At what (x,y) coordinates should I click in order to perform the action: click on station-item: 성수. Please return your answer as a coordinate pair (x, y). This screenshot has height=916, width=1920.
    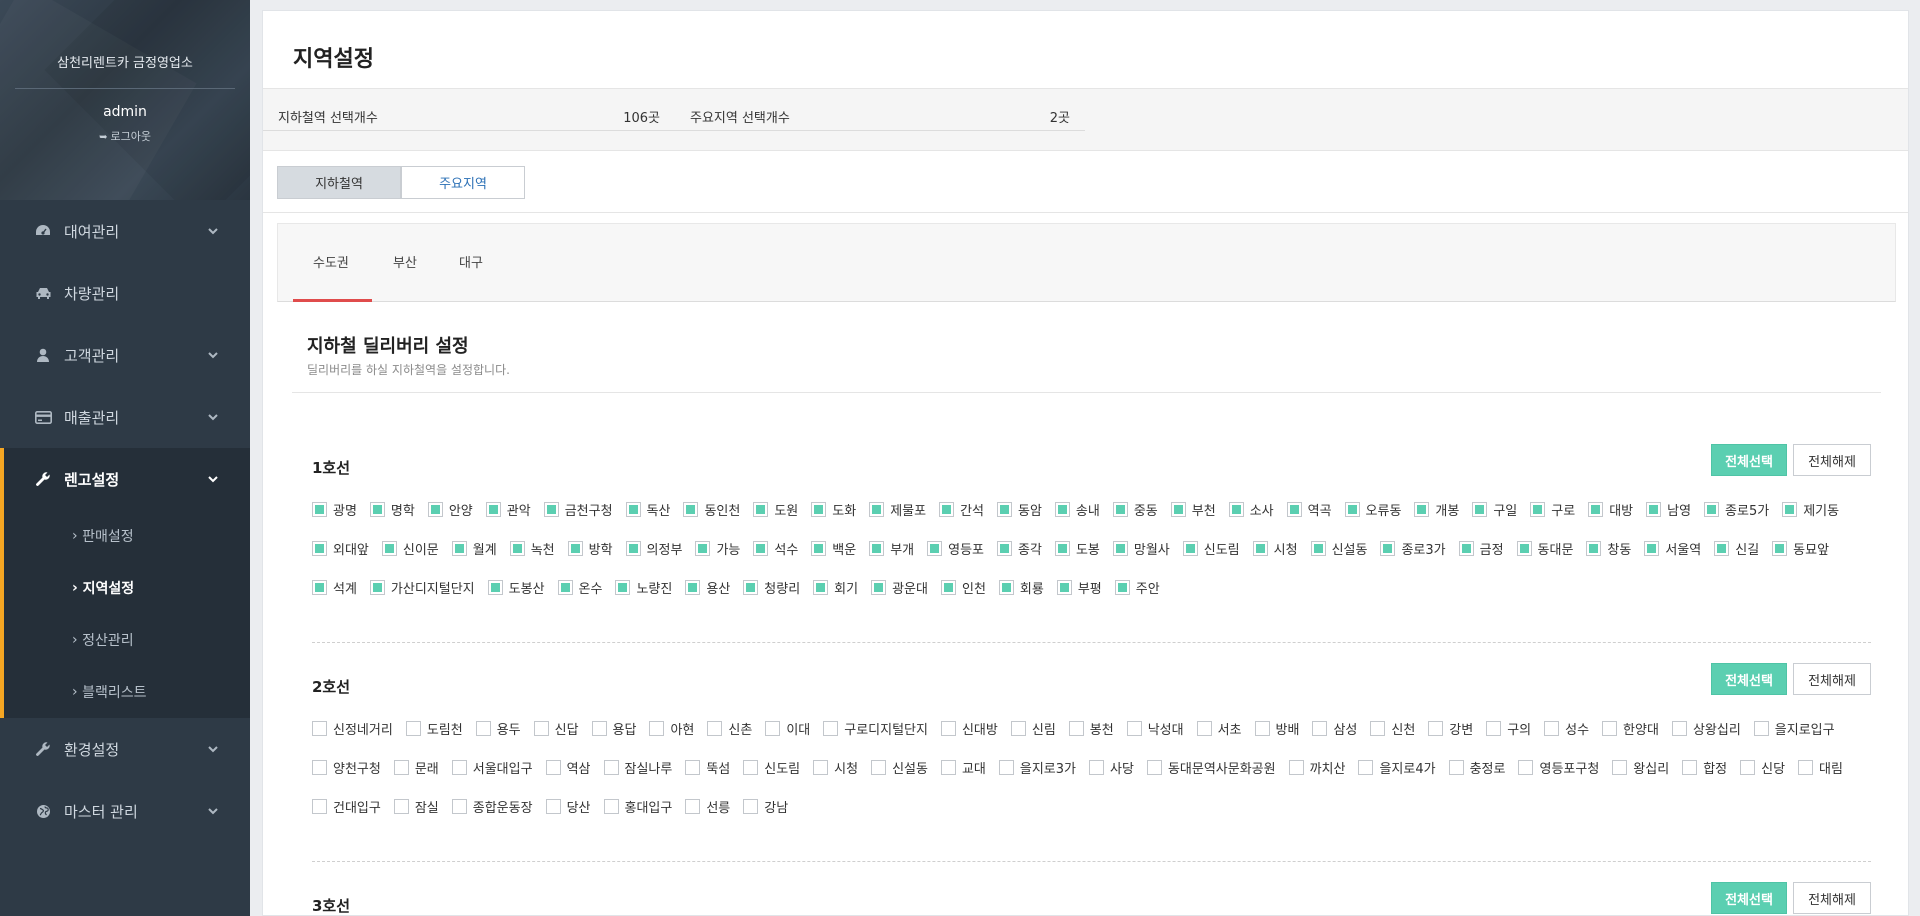
    Looking at the image, I should click on (1566, 729).